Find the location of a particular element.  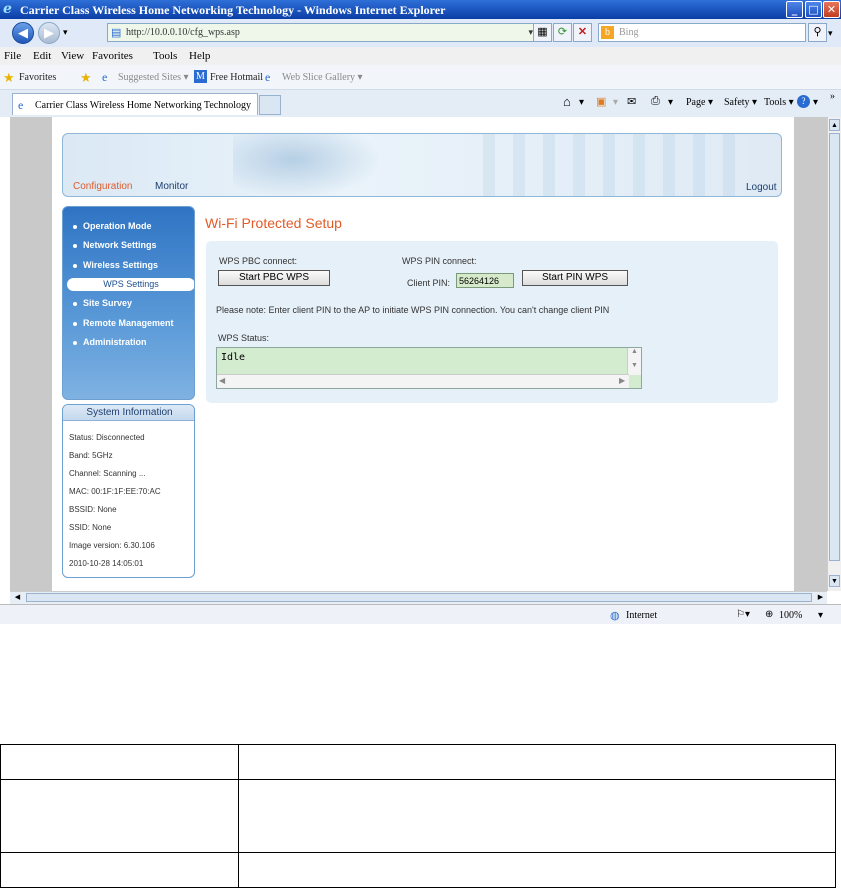

wps-status-label: WPS Status: is located at coordinates (244, 338).